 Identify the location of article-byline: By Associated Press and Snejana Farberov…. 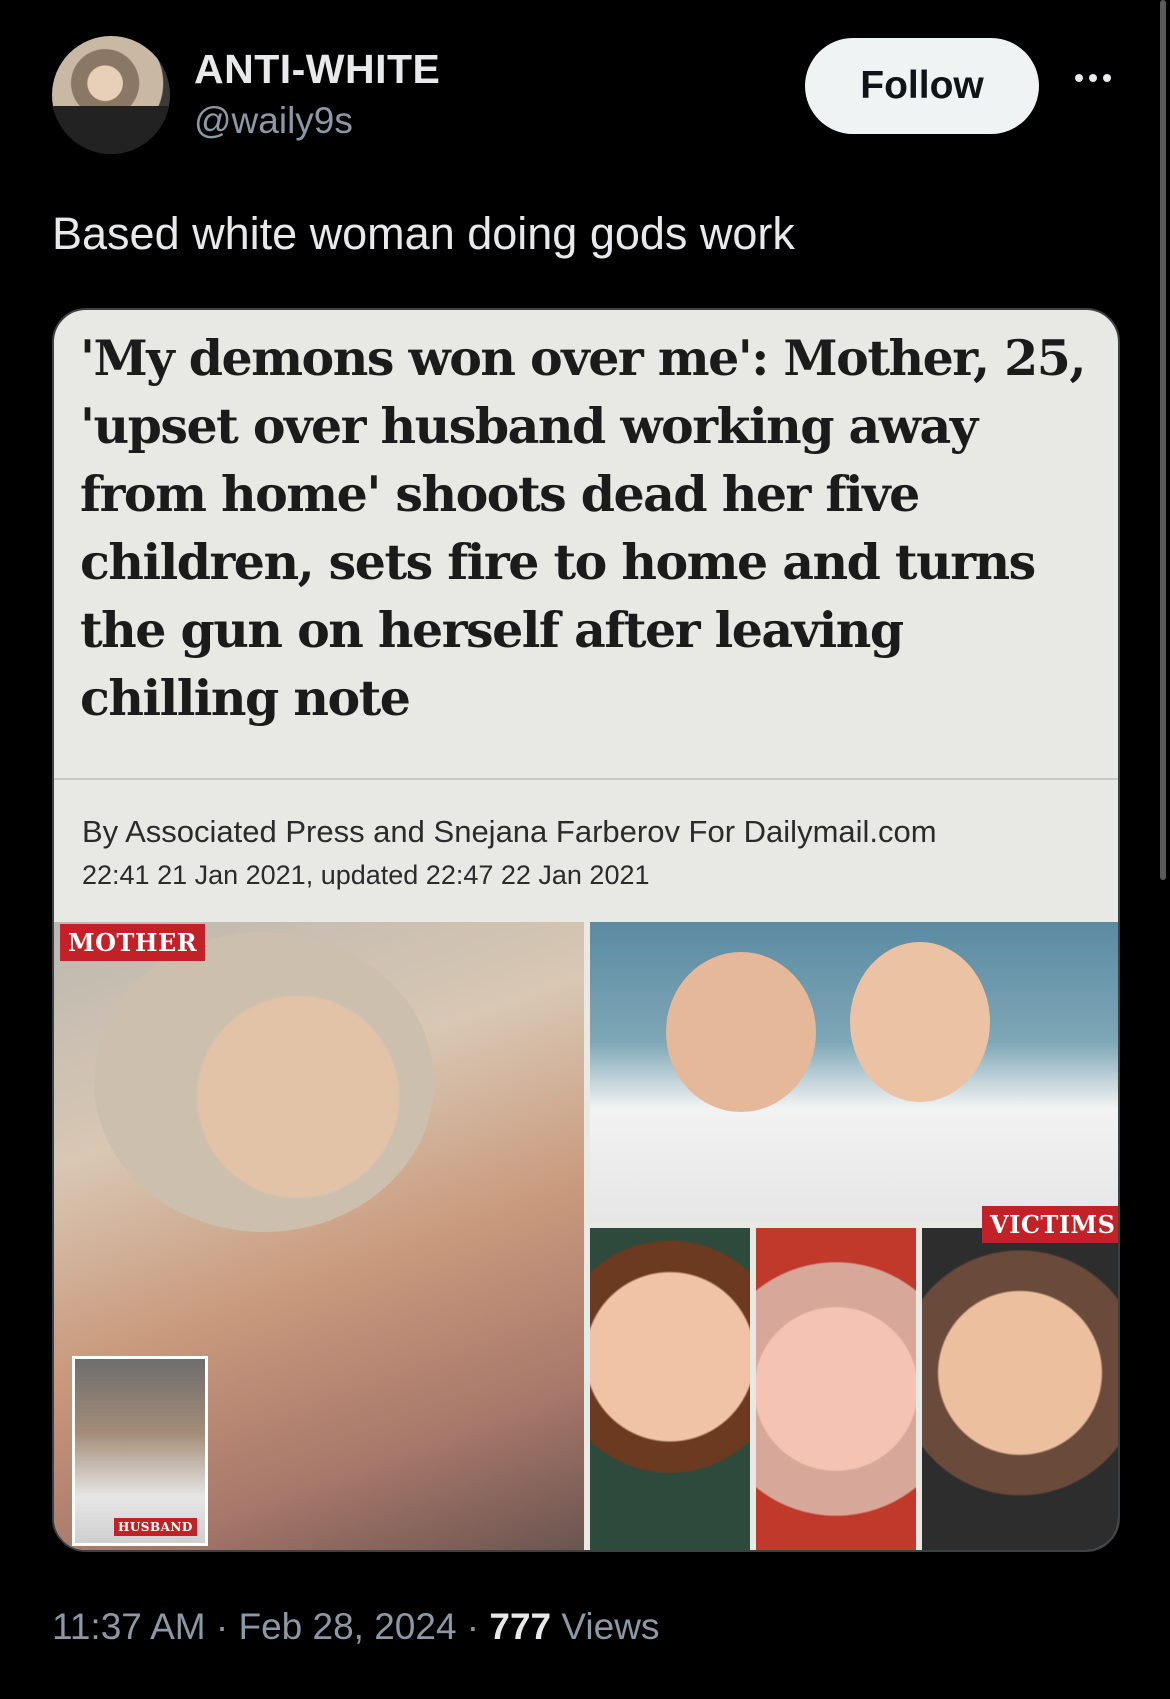
(509, 831).